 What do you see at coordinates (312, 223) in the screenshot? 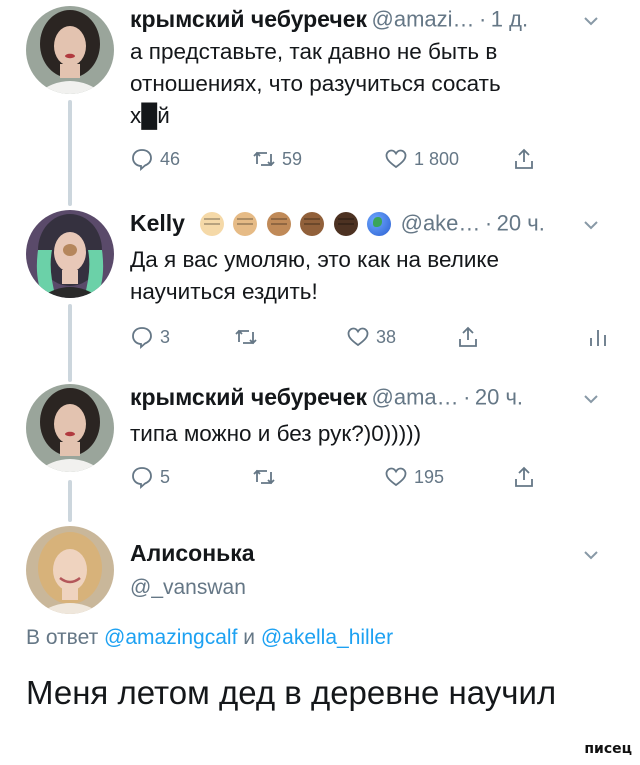
I see `fist-medium-dark-icon` at bounding box center [312, 223].